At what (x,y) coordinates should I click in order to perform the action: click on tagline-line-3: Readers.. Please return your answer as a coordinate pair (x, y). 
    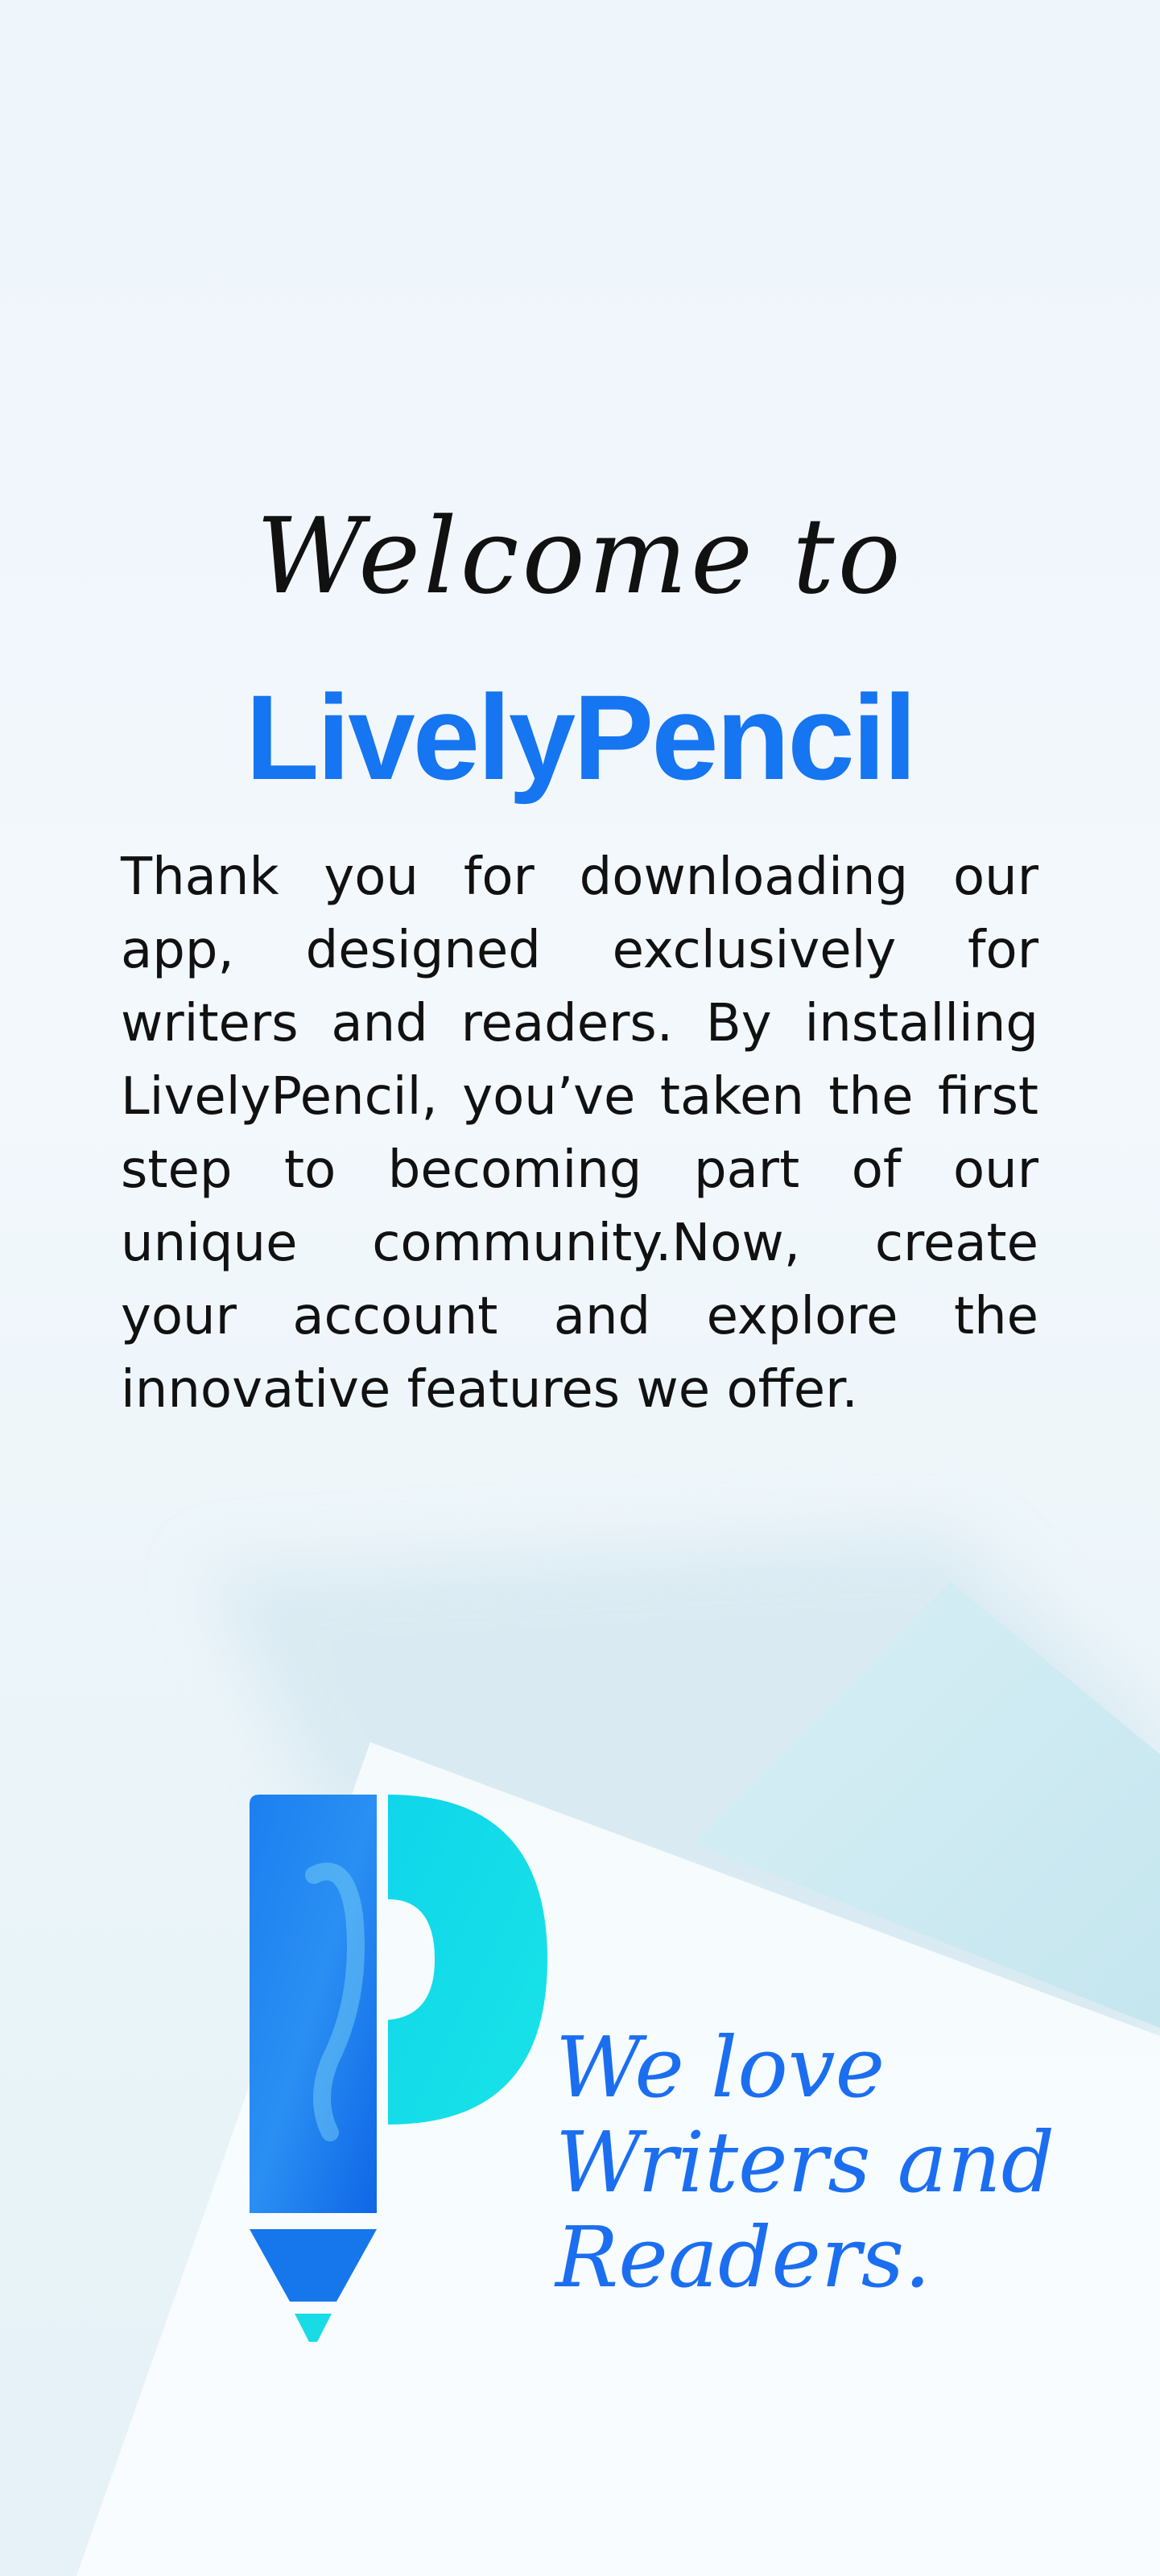
    Looking at the image, I should click on (743, 2257).